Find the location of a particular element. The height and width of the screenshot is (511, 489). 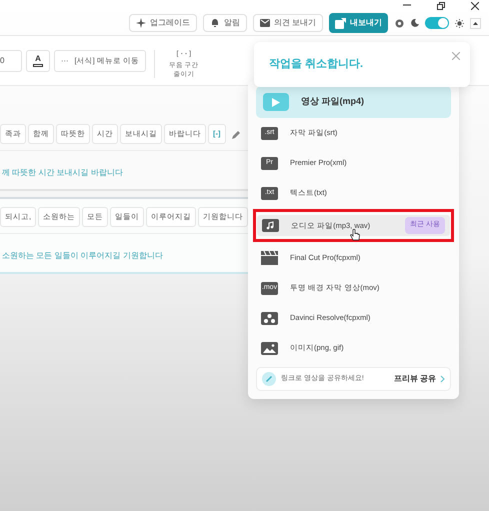

bell-icon is located at coordinates (215, 23).